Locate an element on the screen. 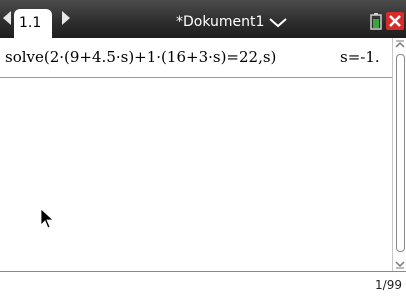 This screenshot has height=297, width=406. status-bar: 1/99 is located at coordinates (203, 284).